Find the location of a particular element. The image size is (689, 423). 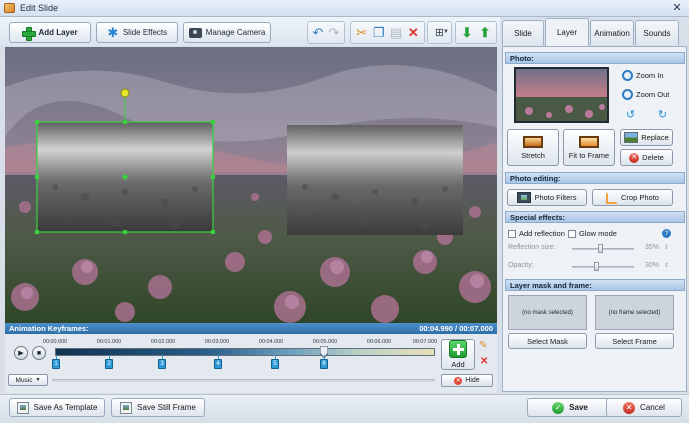

tick-label: 00:00.000 is located at coordinates (55, 342).